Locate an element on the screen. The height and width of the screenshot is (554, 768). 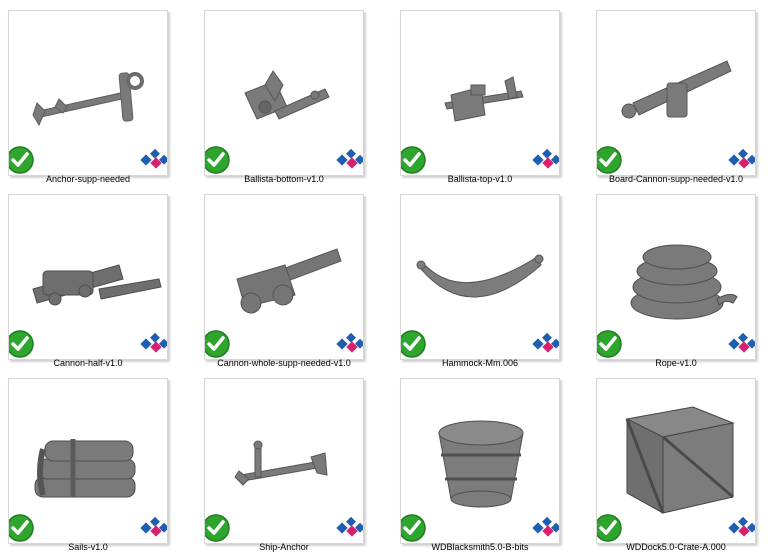
file-tile-ballista-bottom: Ballista-bottom-v1.0 is located at coordinates (294, 92).